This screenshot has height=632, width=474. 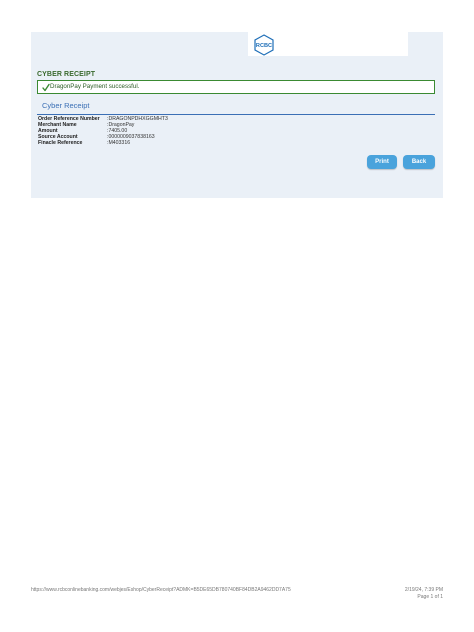 I want to click on page-title: CYBER RECEIPT, so click(x=66, y=74).